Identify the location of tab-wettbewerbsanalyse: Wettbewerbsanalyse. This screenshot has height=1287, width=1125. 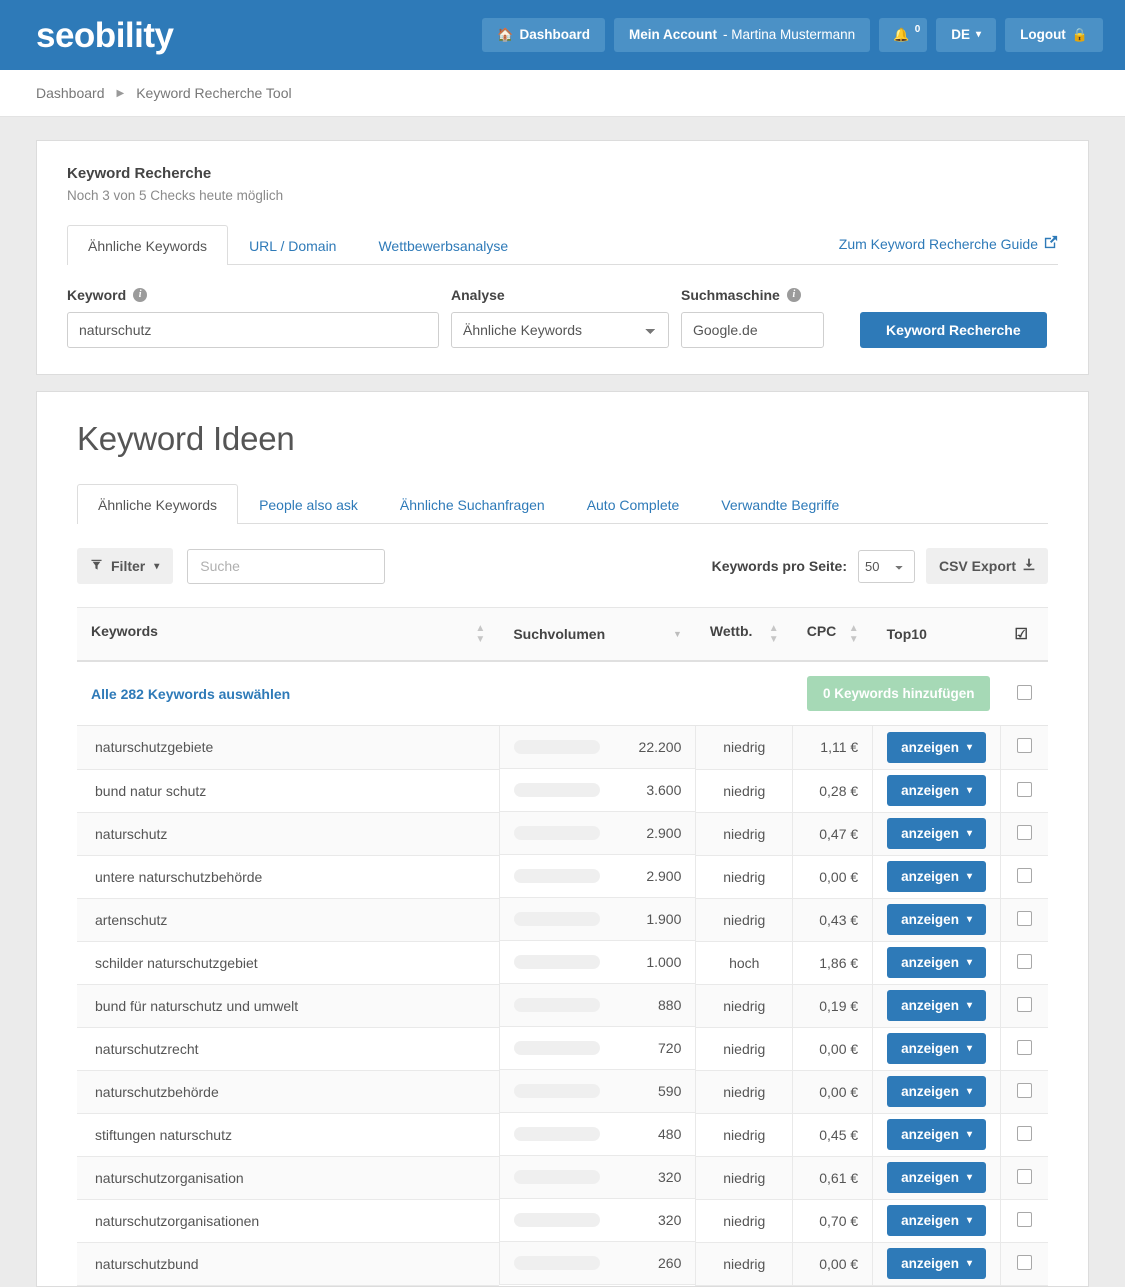
(443, 245).